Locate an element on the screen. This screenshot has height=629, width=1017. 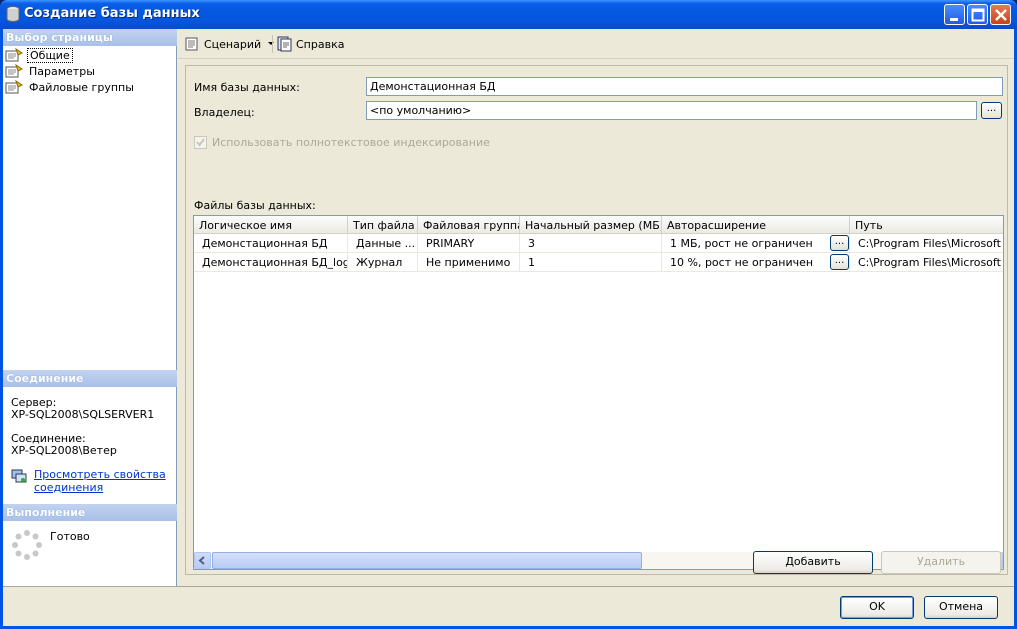
progress-header: Выполнение is located at coordinates (90, 512).